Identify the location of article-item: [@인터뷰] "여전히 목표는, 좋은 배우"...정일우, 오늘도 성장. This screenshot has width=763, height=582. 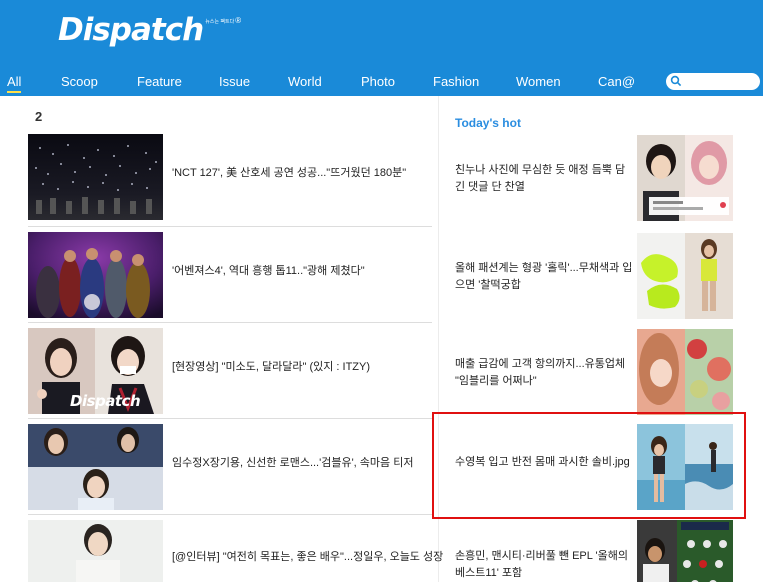
(235, 551).